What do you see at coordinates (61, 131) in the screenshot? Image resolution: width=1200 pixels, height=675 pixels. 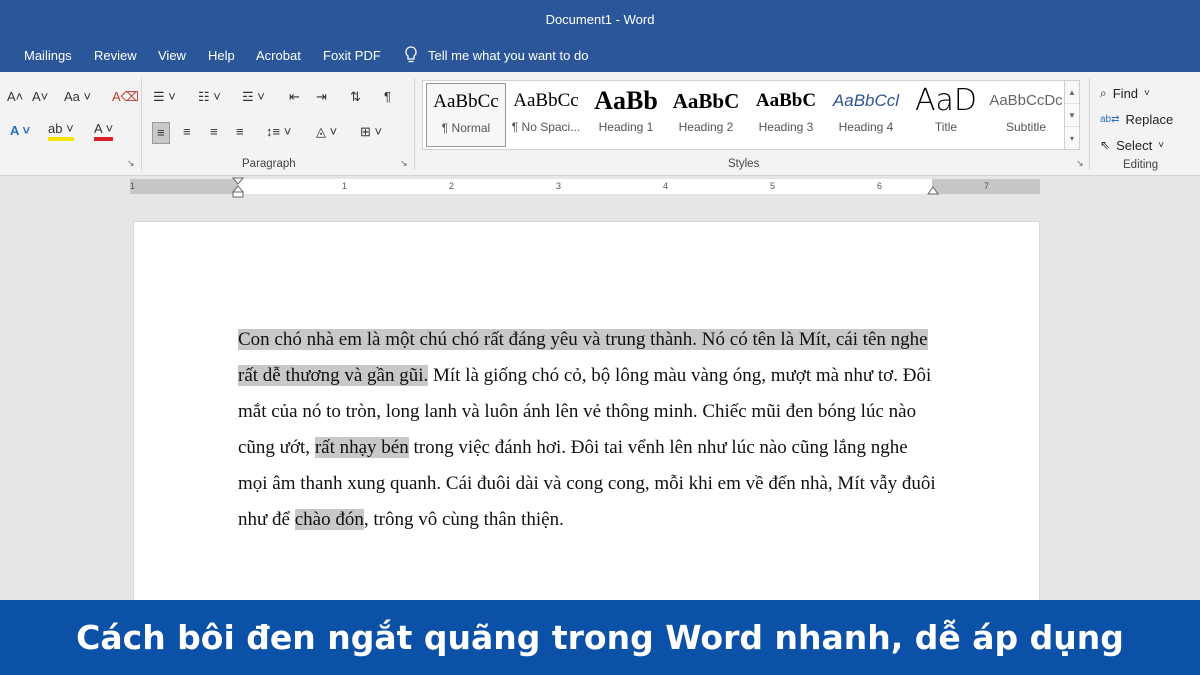 I see `highlight-color-icon: ab ˅` at bounding box center [61, 131].